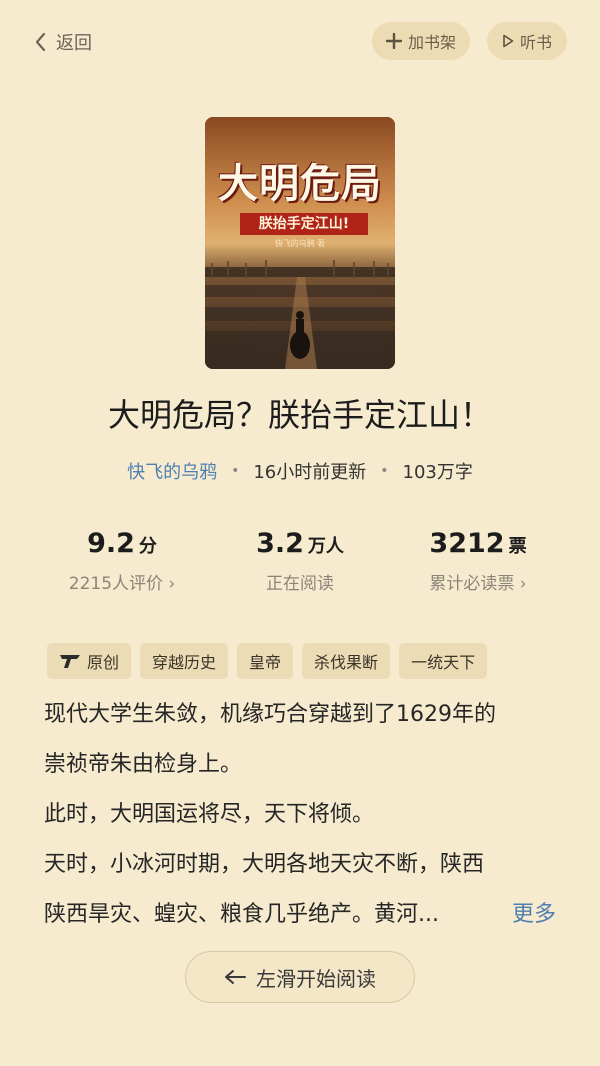  I want to click on votes-unit: 票, so click(517, 546).